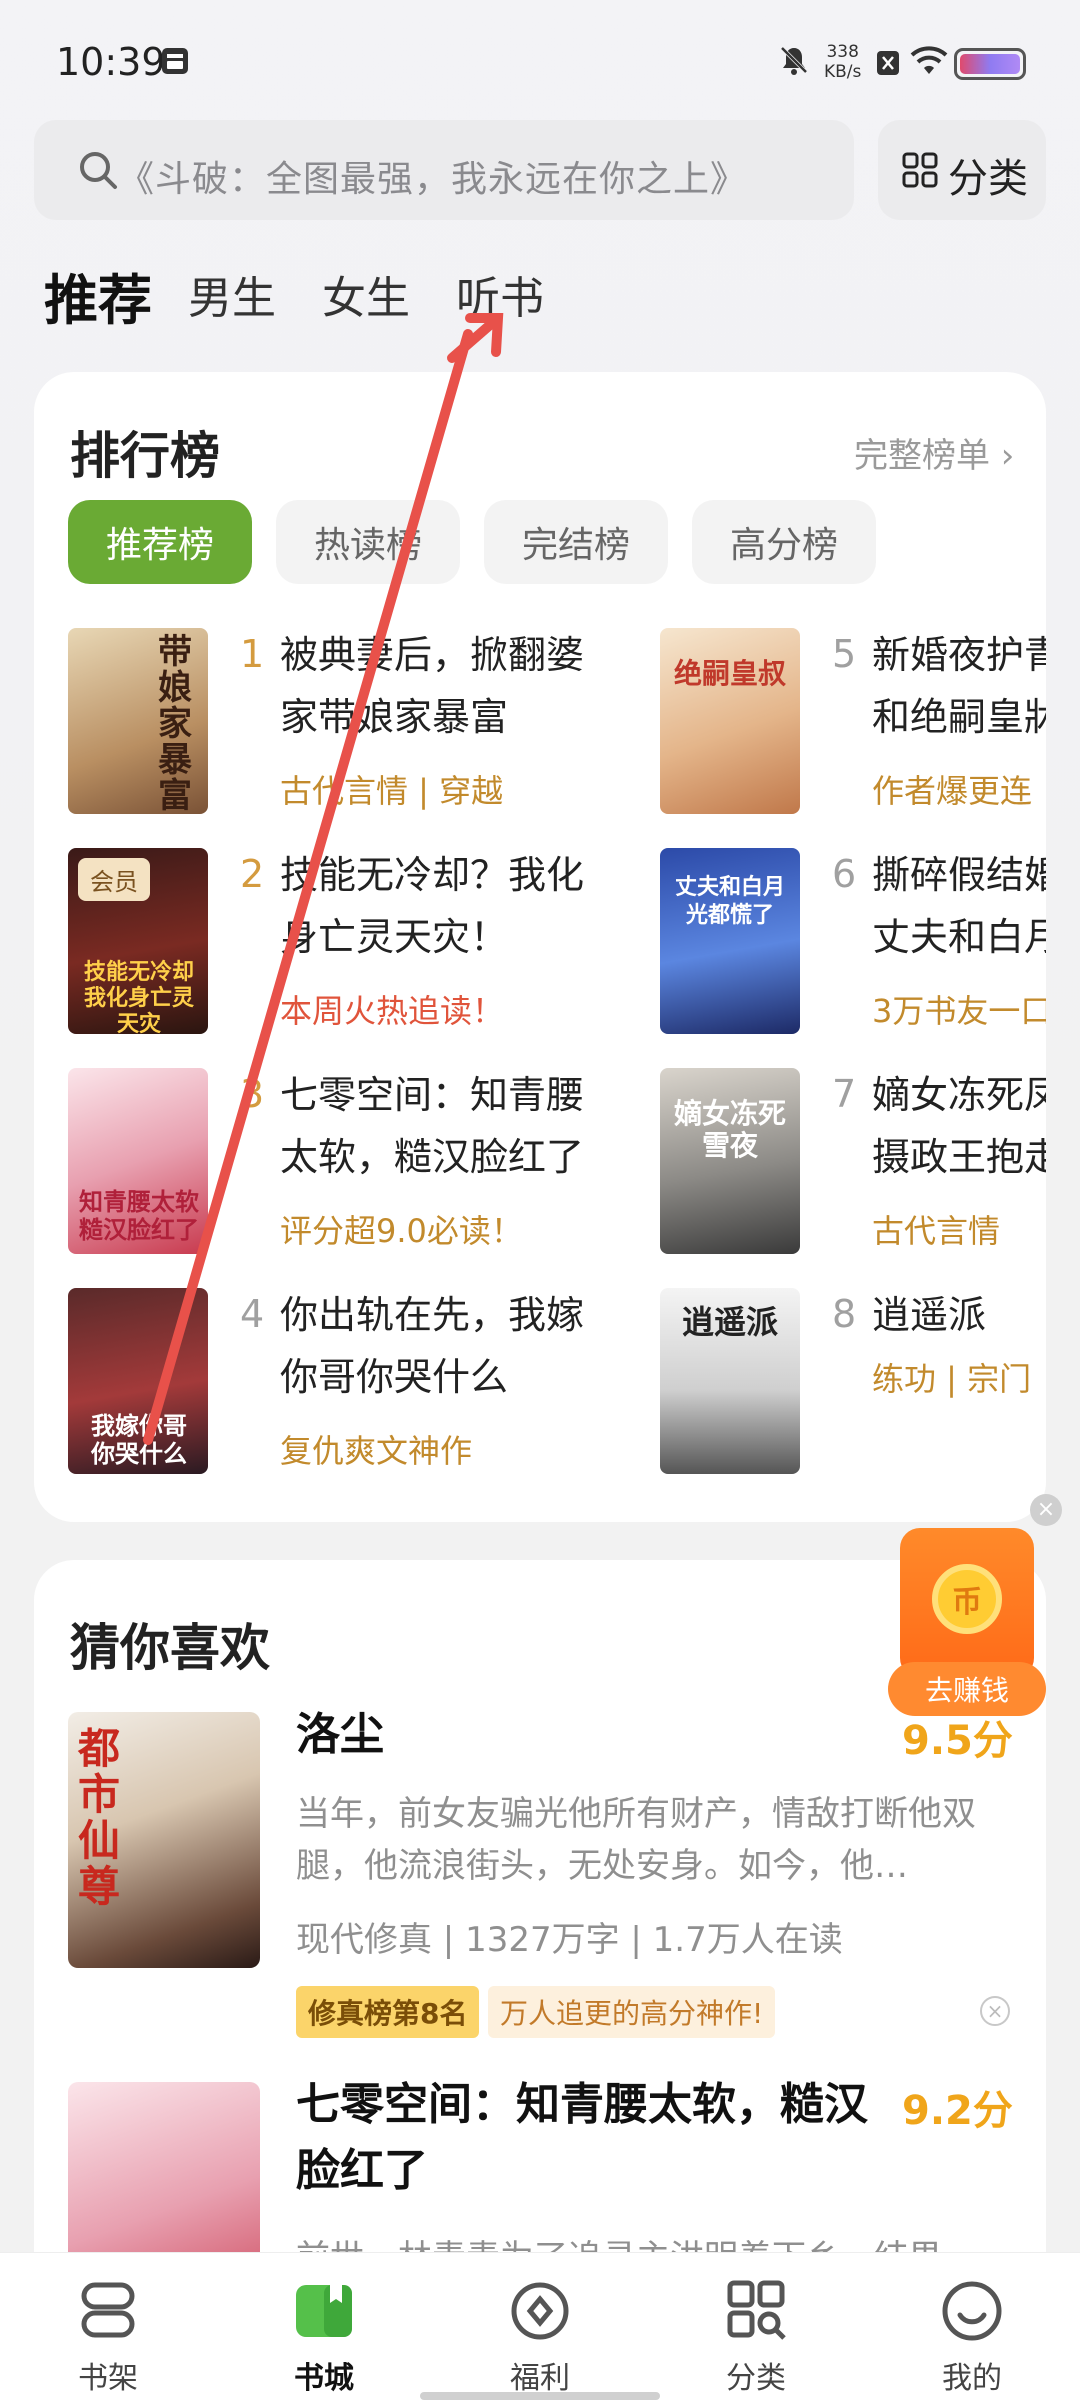 This screenshot has height=2408, width=1080. What do you see at coordinates (794, 60) in the screenshot?
I see `mute-bell-icon` at bounding box center [794, 60].